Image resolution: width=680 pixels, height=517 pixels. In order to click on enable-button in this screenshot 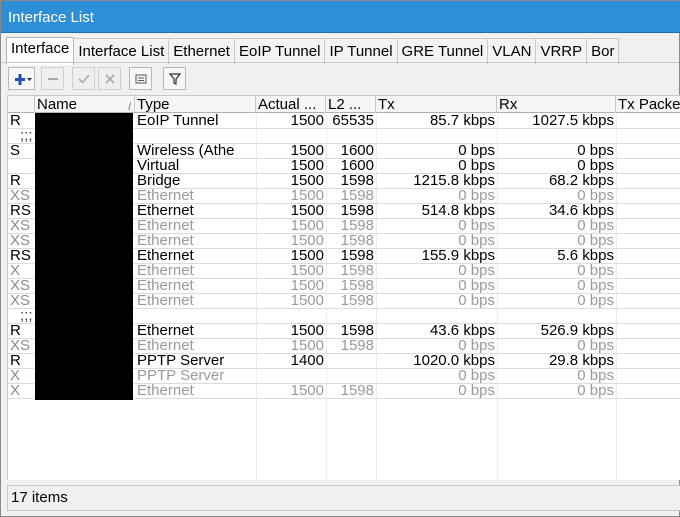, I will do `click(83, 78)`.